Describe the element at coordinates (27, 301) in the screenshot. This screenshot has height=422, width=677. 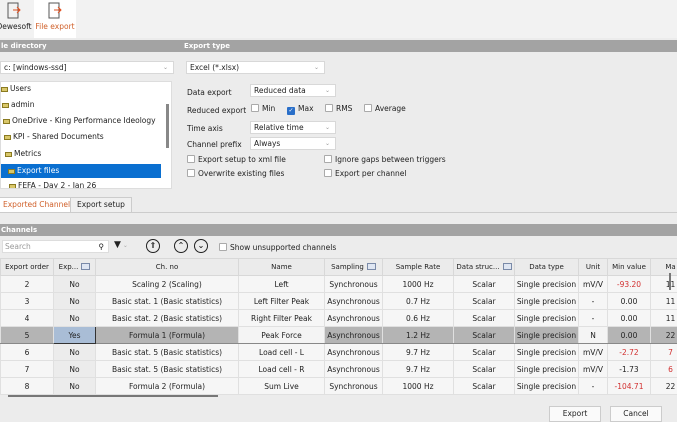
I see `cell-export-order: 3` at that location.